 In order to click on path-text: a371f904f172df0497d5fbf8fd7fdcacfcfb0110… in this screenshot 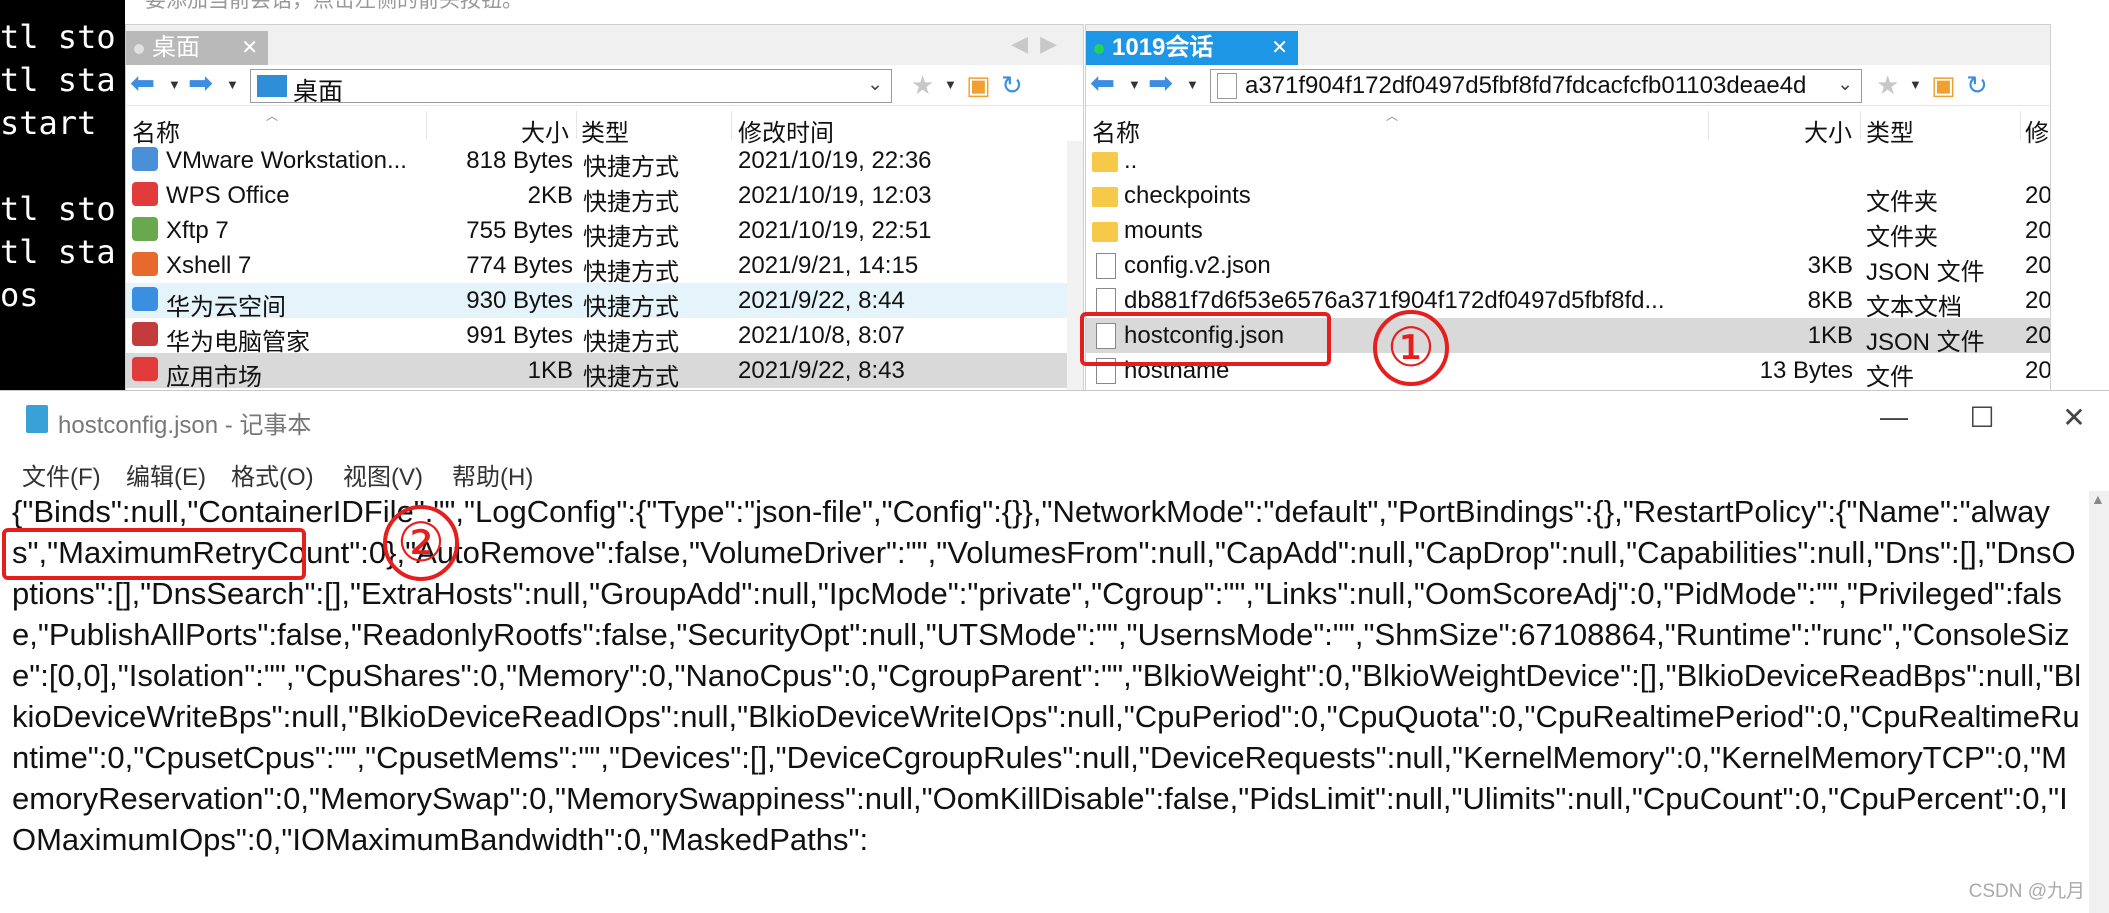, I will do `click(1526, 85)`.